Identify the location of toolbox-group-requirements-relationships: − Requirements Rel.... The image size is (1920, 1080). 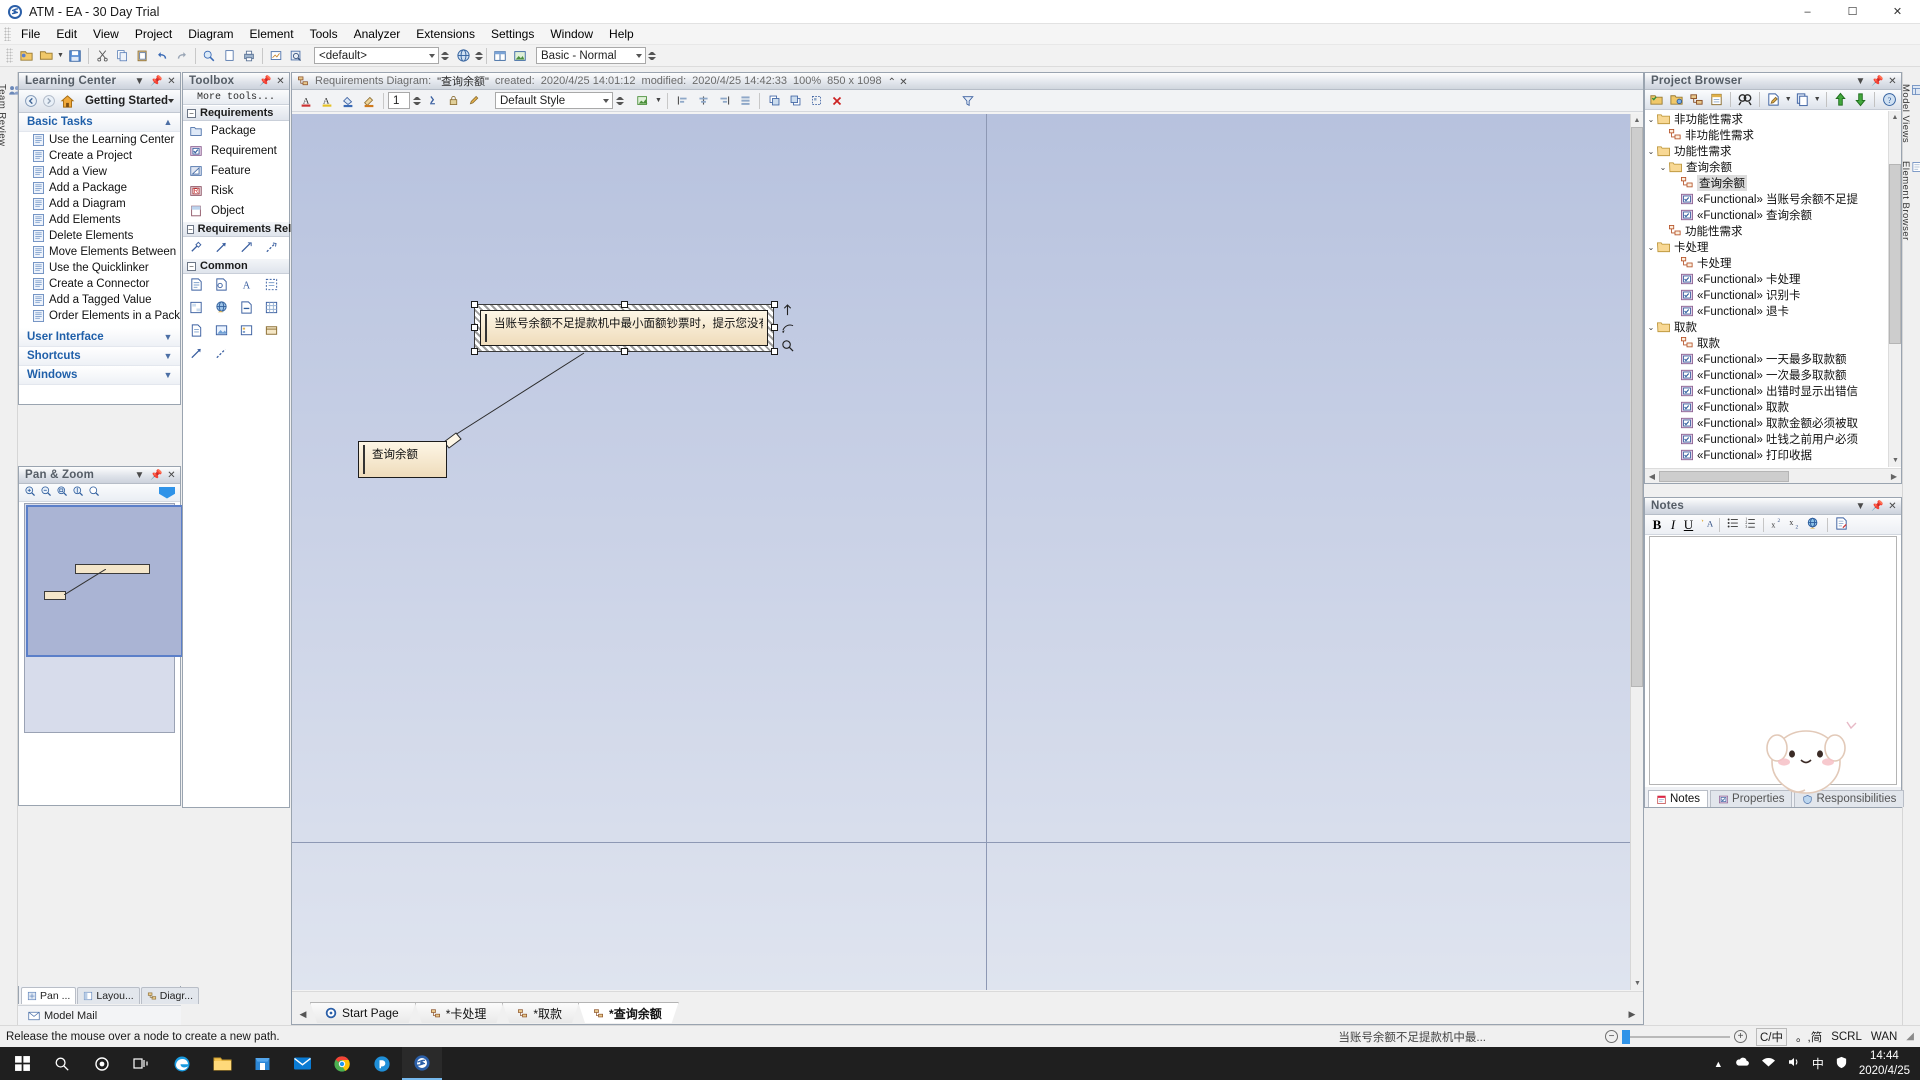
(241, 229).